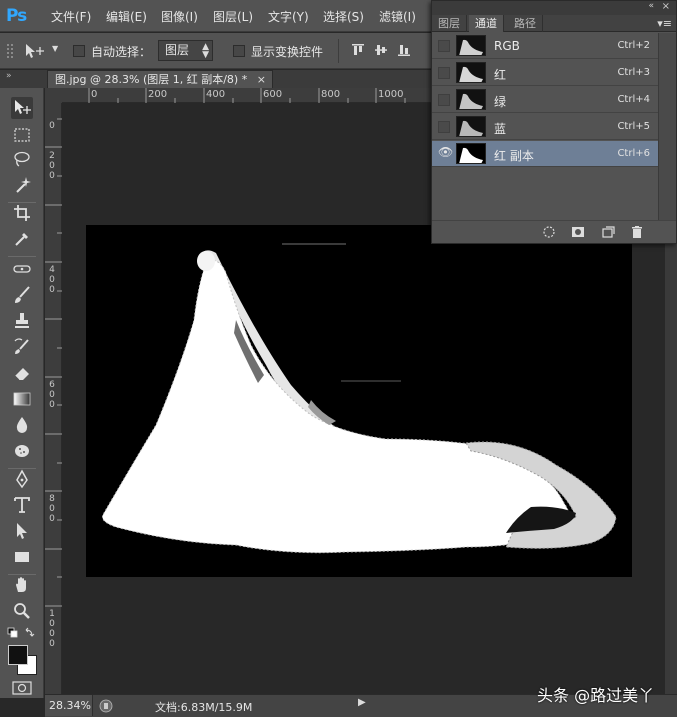 Image resolution: width=677 pixels, height=717 pixels. What do you see at coordinates (22, 185) in the screenshot?
I see `magic-wand-tool` at bounding box center [22, 185].